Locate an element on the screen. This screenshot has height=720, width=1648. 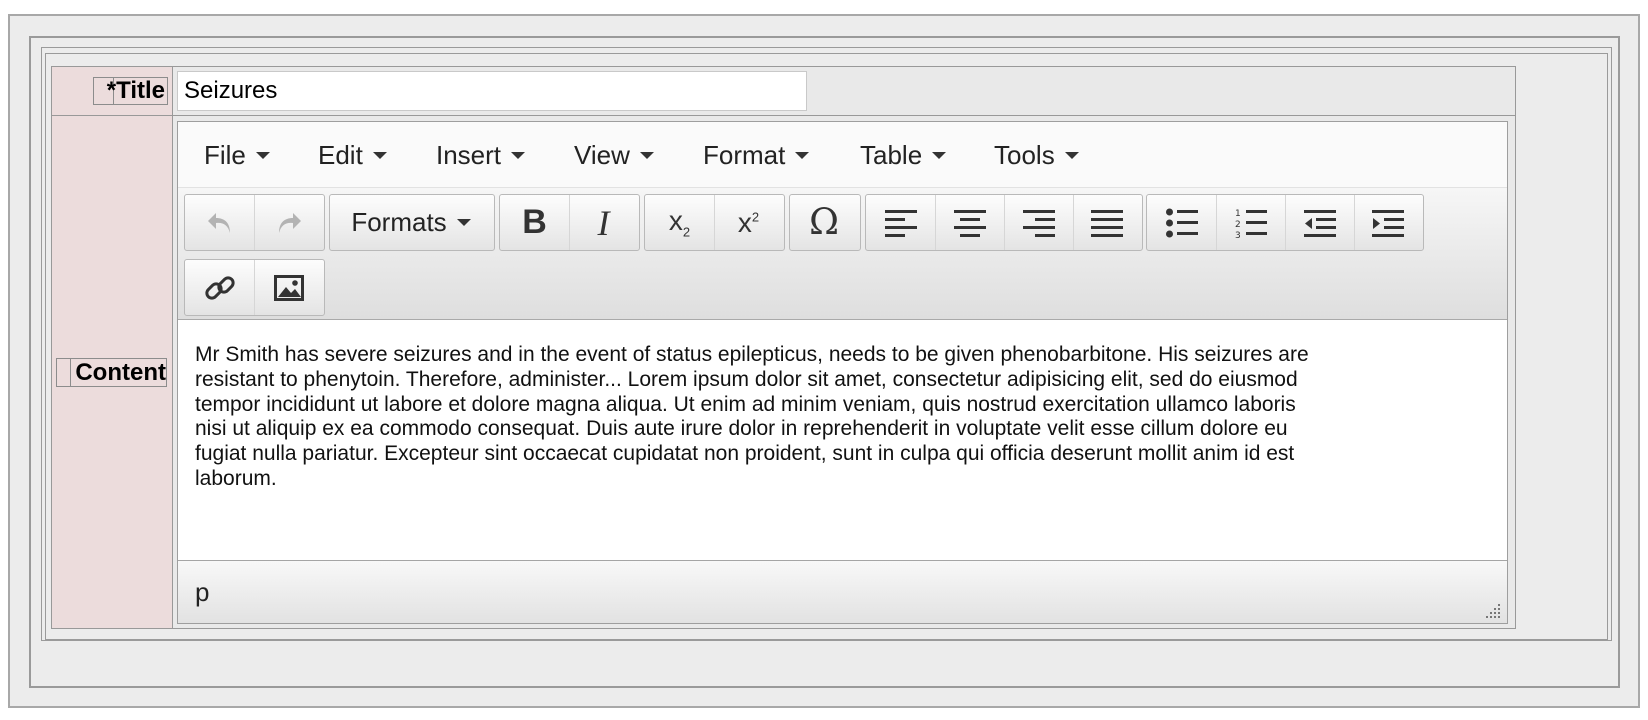
content-label: Content is located at coordinates (120, 372).